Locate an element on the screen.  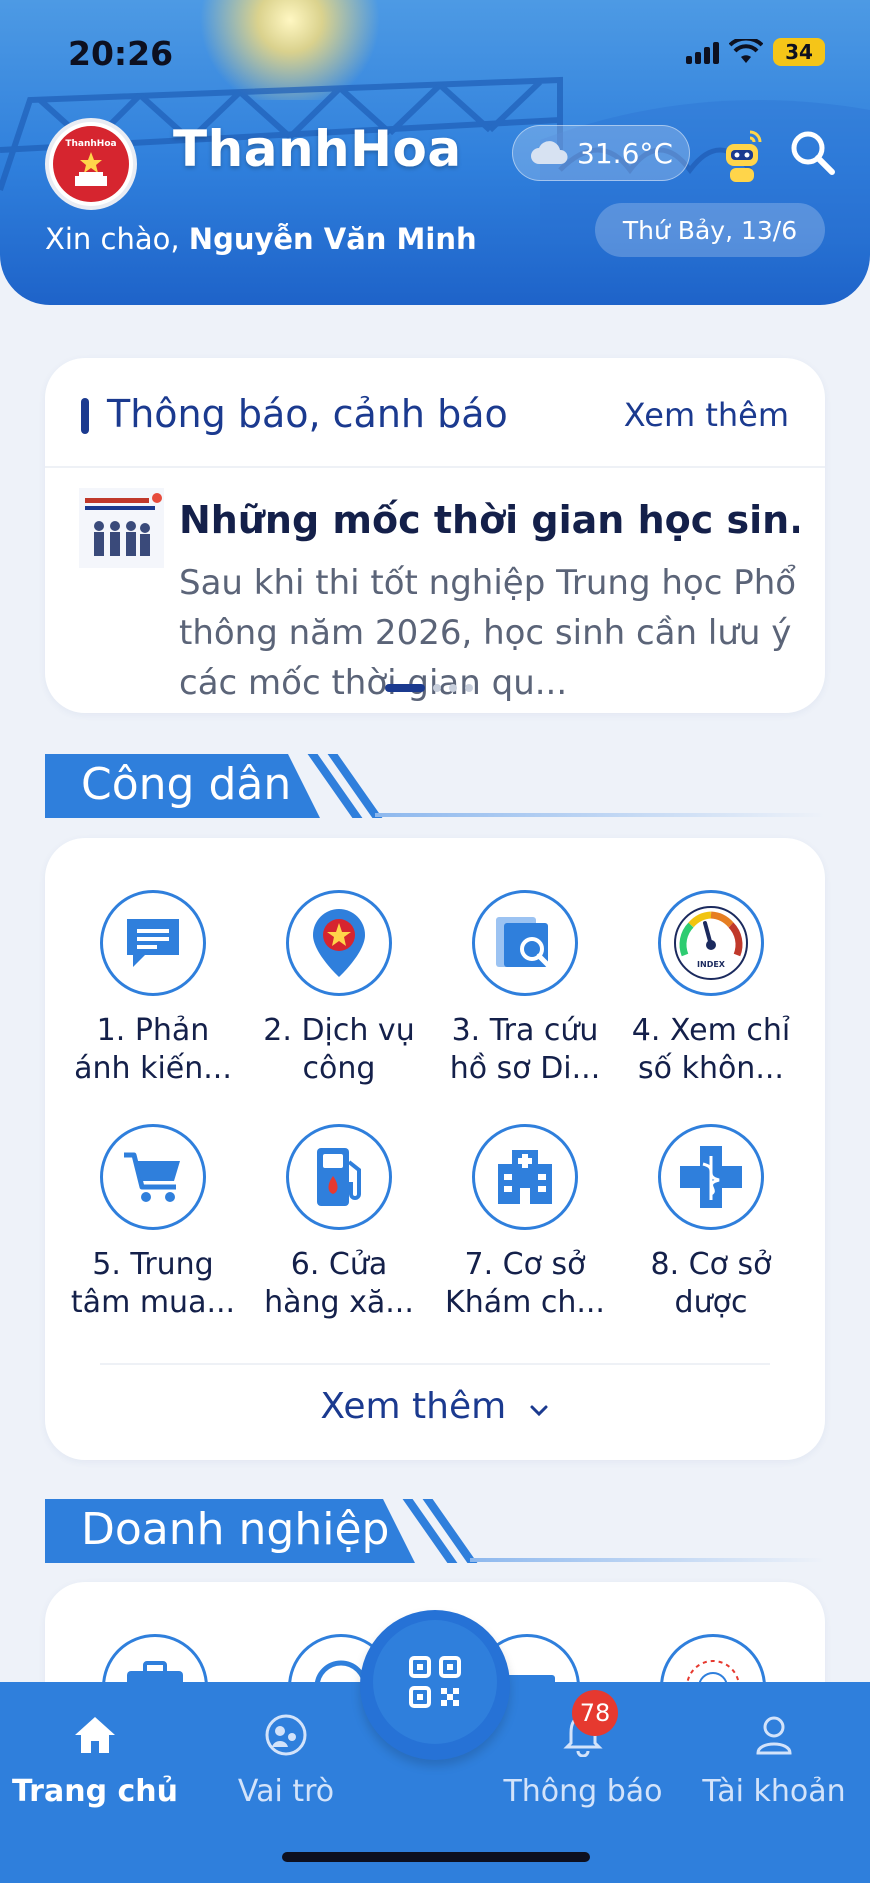
temperature-label: 31.6°C is located at coordinates (625, 153).